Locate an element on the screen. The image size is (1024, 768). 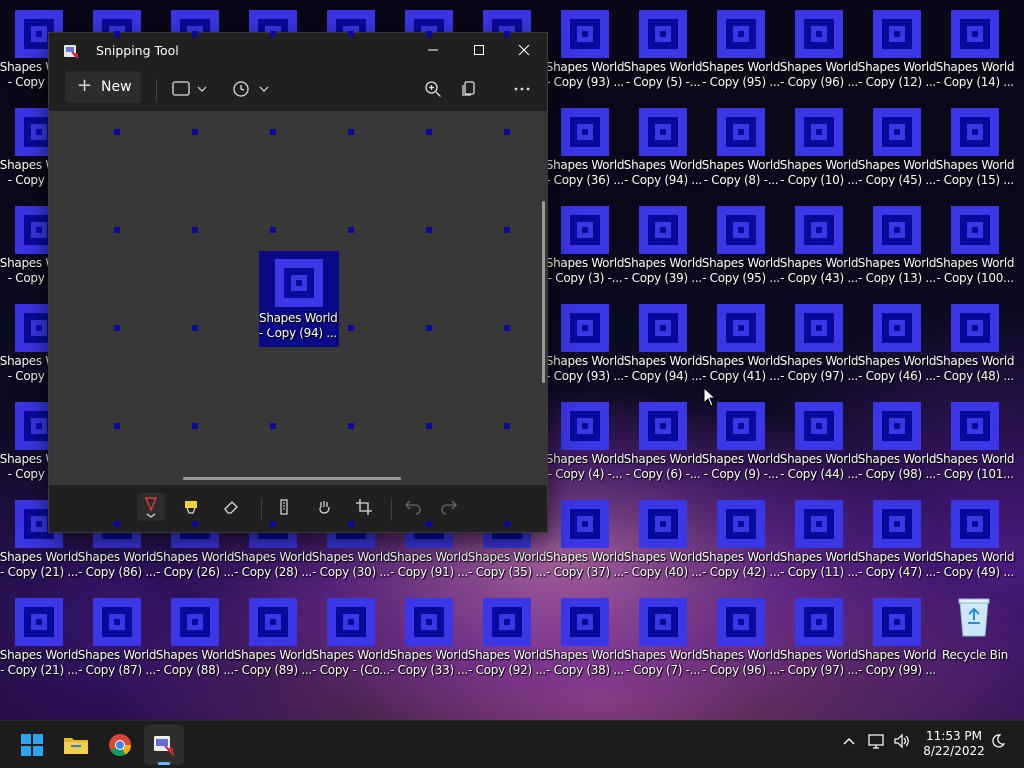
ballpoint-pen-button is located at coordinates (151, 507).